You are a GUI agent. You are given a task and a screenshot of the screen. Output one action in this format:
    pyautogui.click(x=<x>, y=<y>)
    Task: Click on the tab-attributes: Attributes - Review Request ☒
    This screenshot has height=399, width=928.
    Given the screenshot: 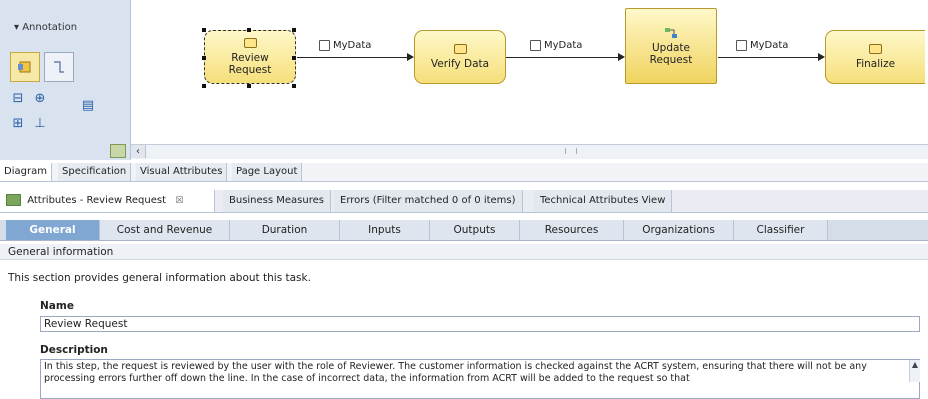 What is the action you would take?
    pyautogui.click(x=107, y=201)
    